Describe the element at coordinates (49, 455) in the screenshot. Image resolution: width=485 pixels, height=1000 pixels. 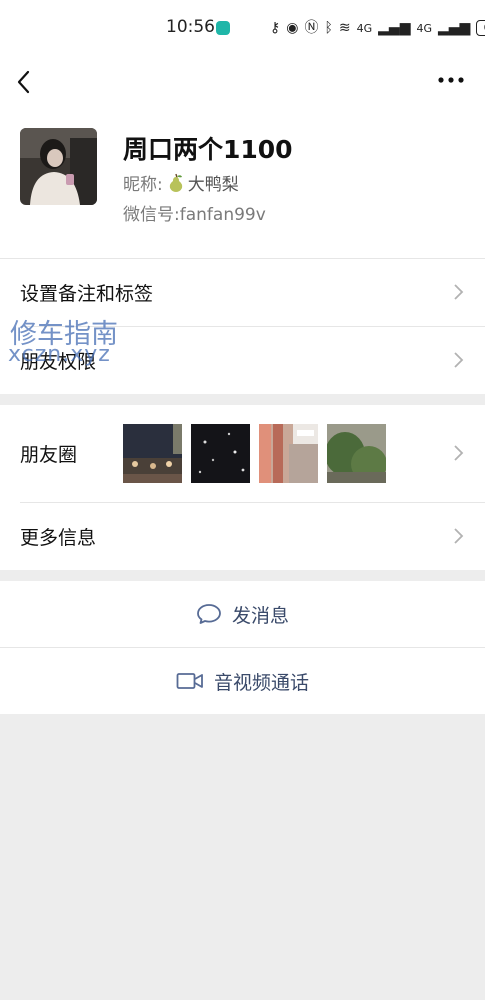
I see `moments-label: 朋友圈` at that location.